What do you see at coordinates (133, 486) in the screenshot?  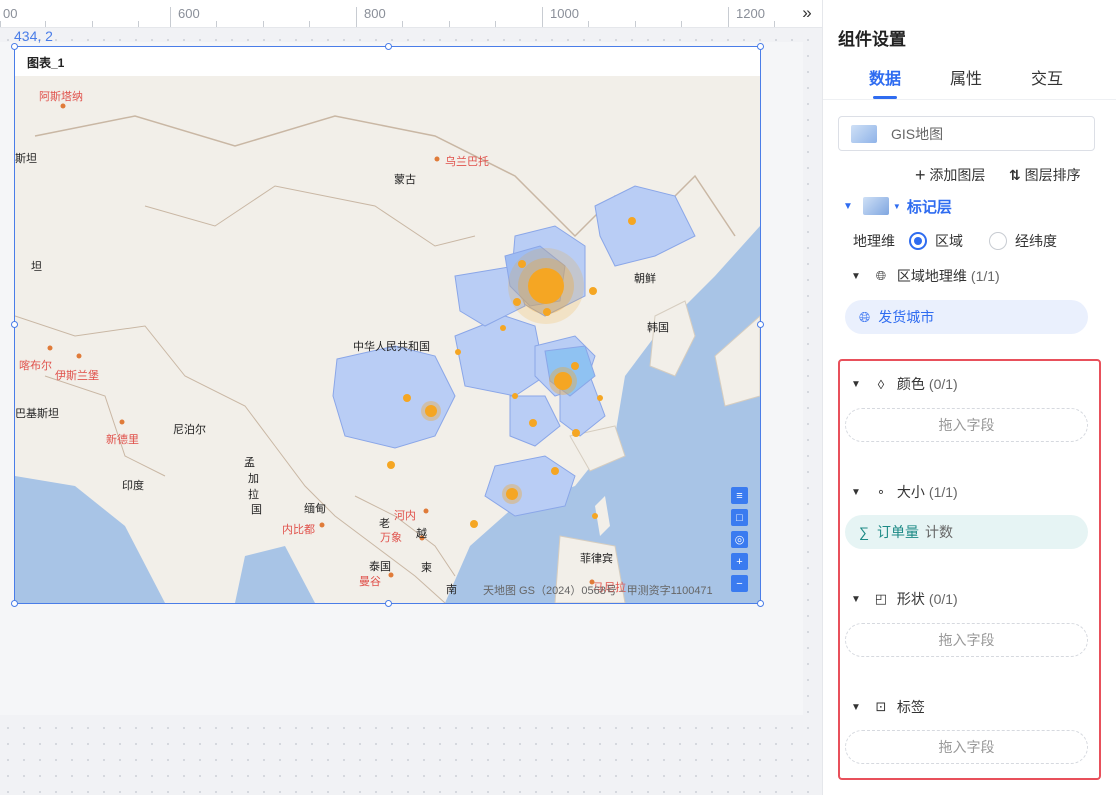 I see `map-label: 印度` at bounding box center [133, 486].